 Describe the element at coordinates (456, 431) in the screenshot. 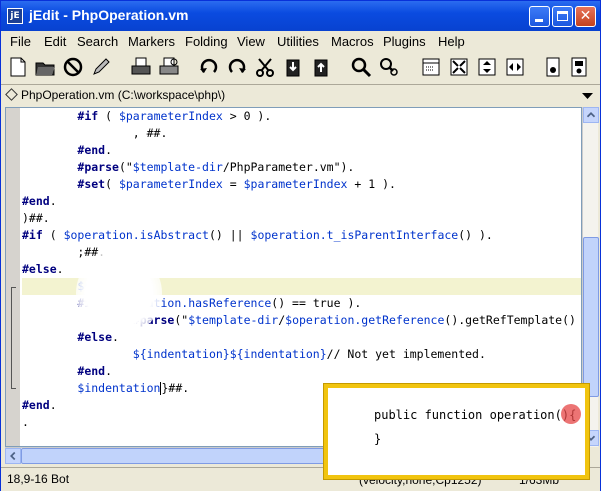

I see `zoom-callout: public function operation(){ }` at that location.